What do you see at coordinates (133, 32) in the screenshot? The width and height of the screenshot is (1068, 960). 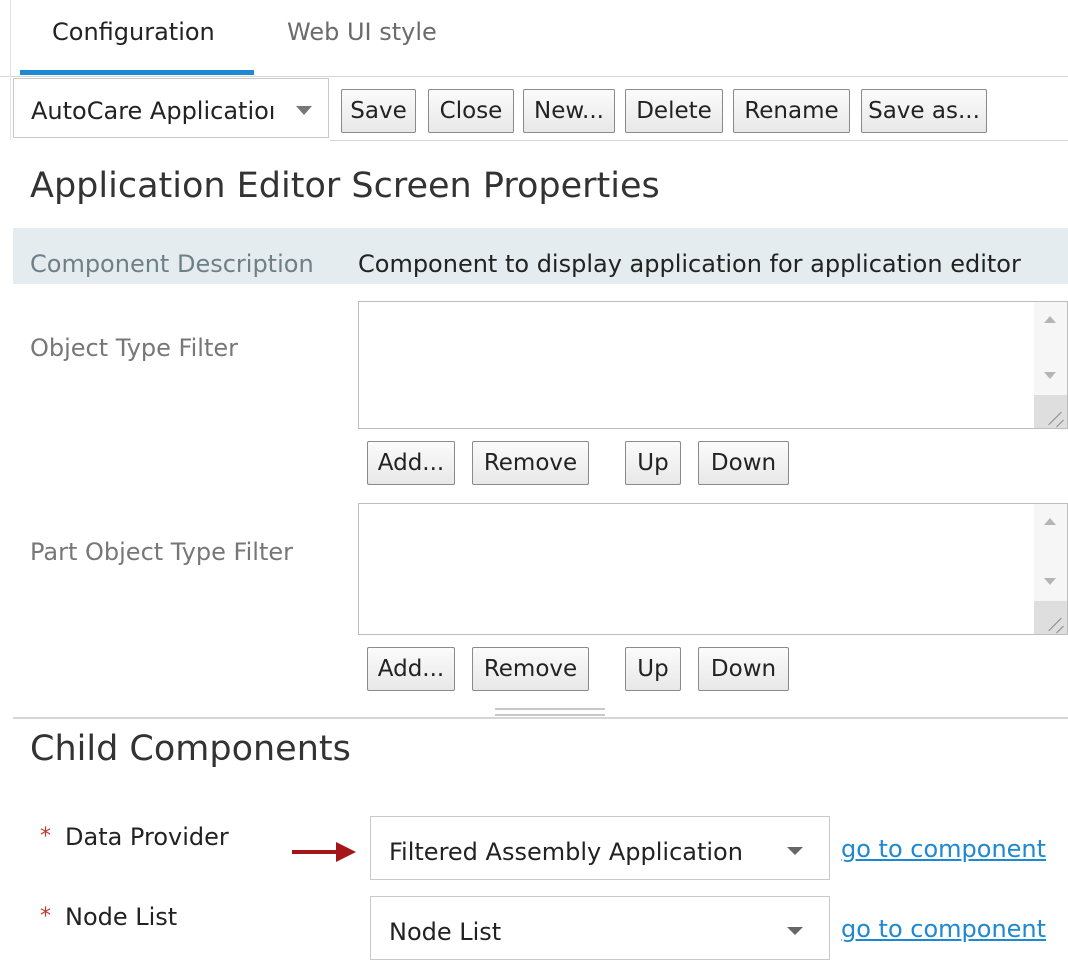 I see `tab-configuration: Configuration` at bounding box center [133, 32].